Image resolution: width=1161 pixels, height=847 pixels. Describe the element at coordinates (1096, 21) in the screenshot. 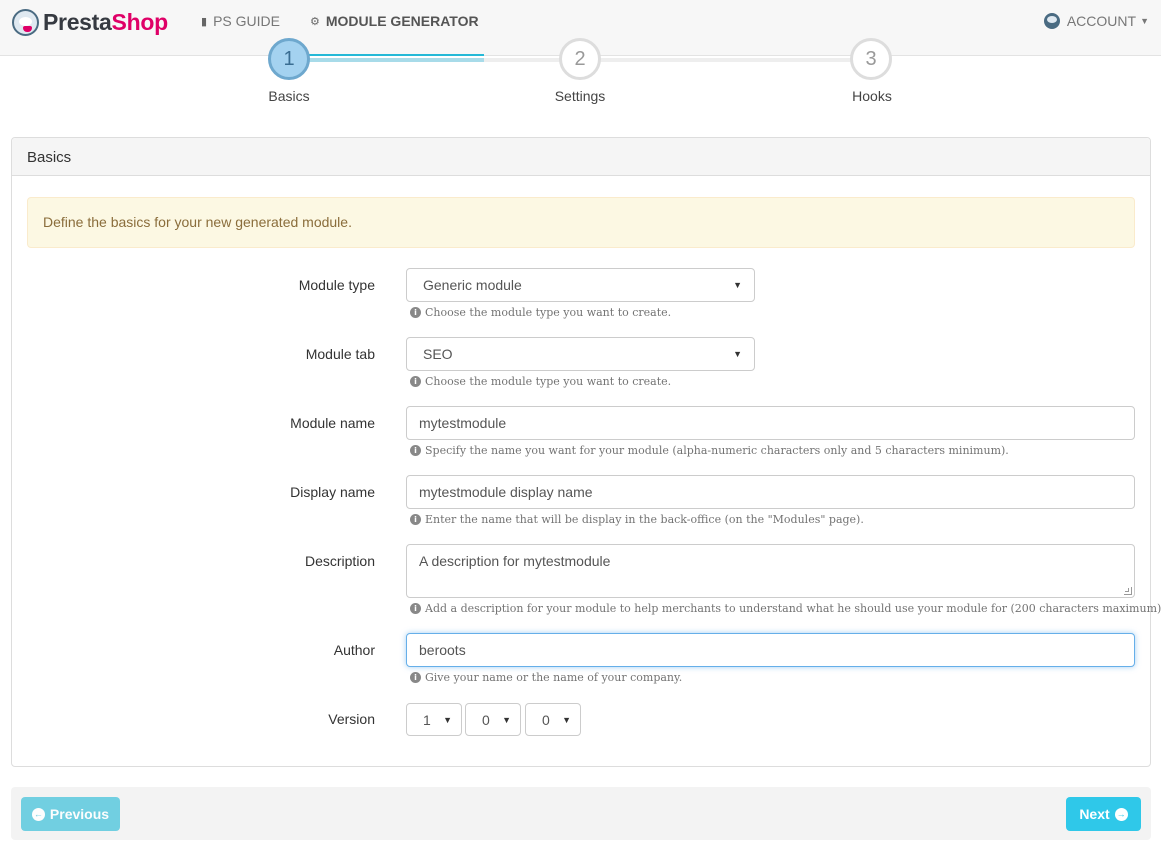

I see `account-dropdown: ACCOUNT ▼` at that location.